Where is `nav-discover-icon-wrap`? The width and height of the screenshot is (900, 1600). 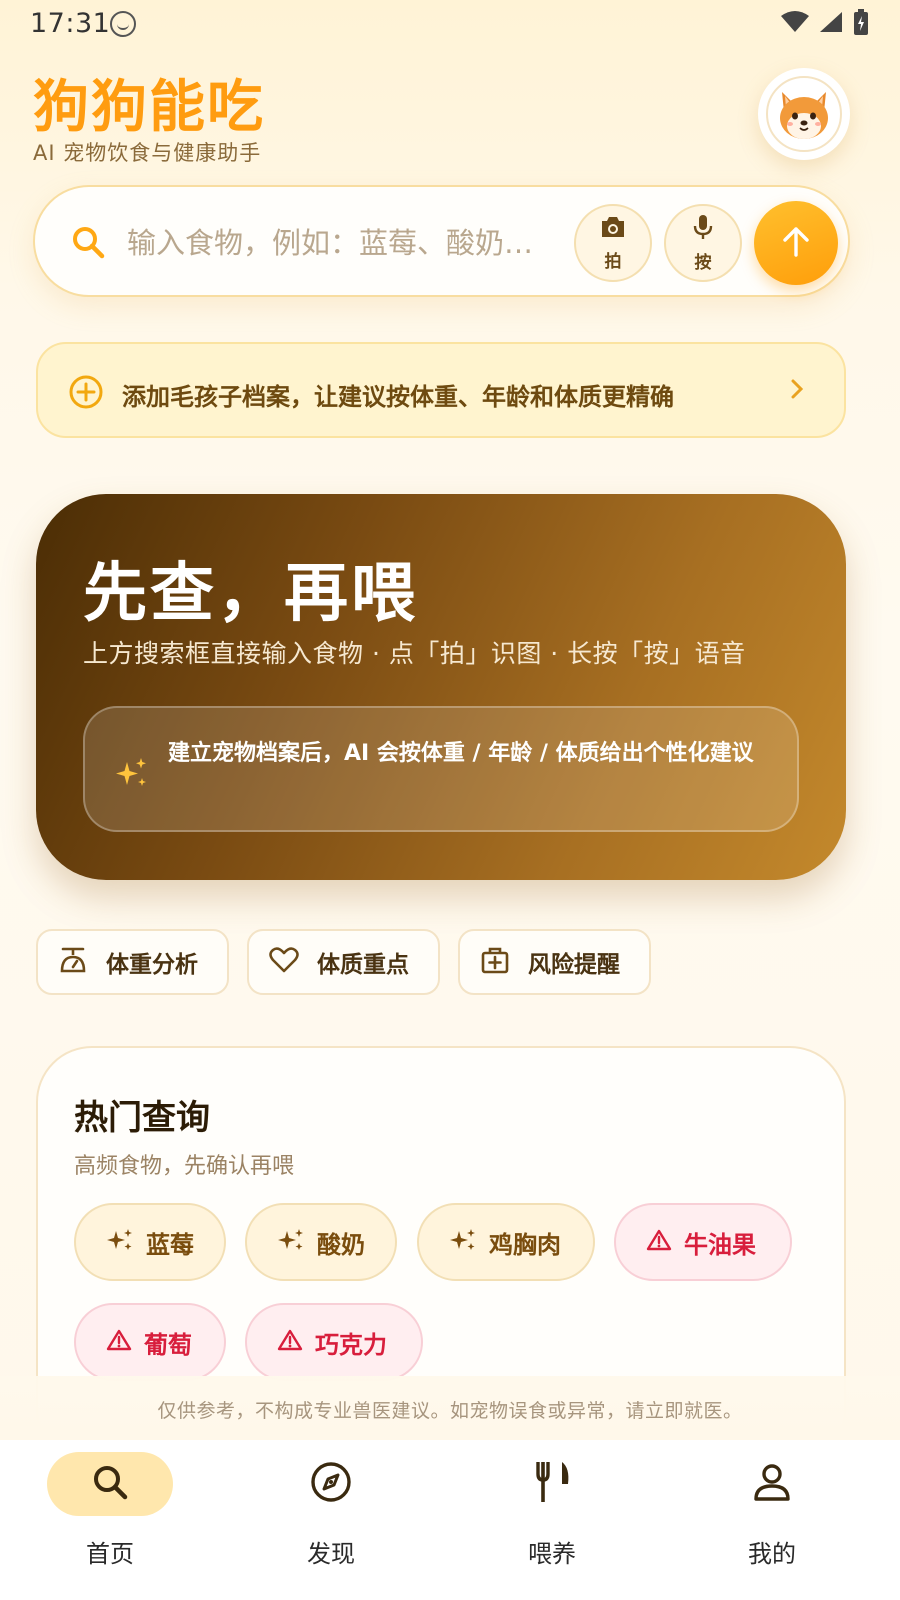 nav-discover-icon-wrap is located at coordinates (331, 1484).